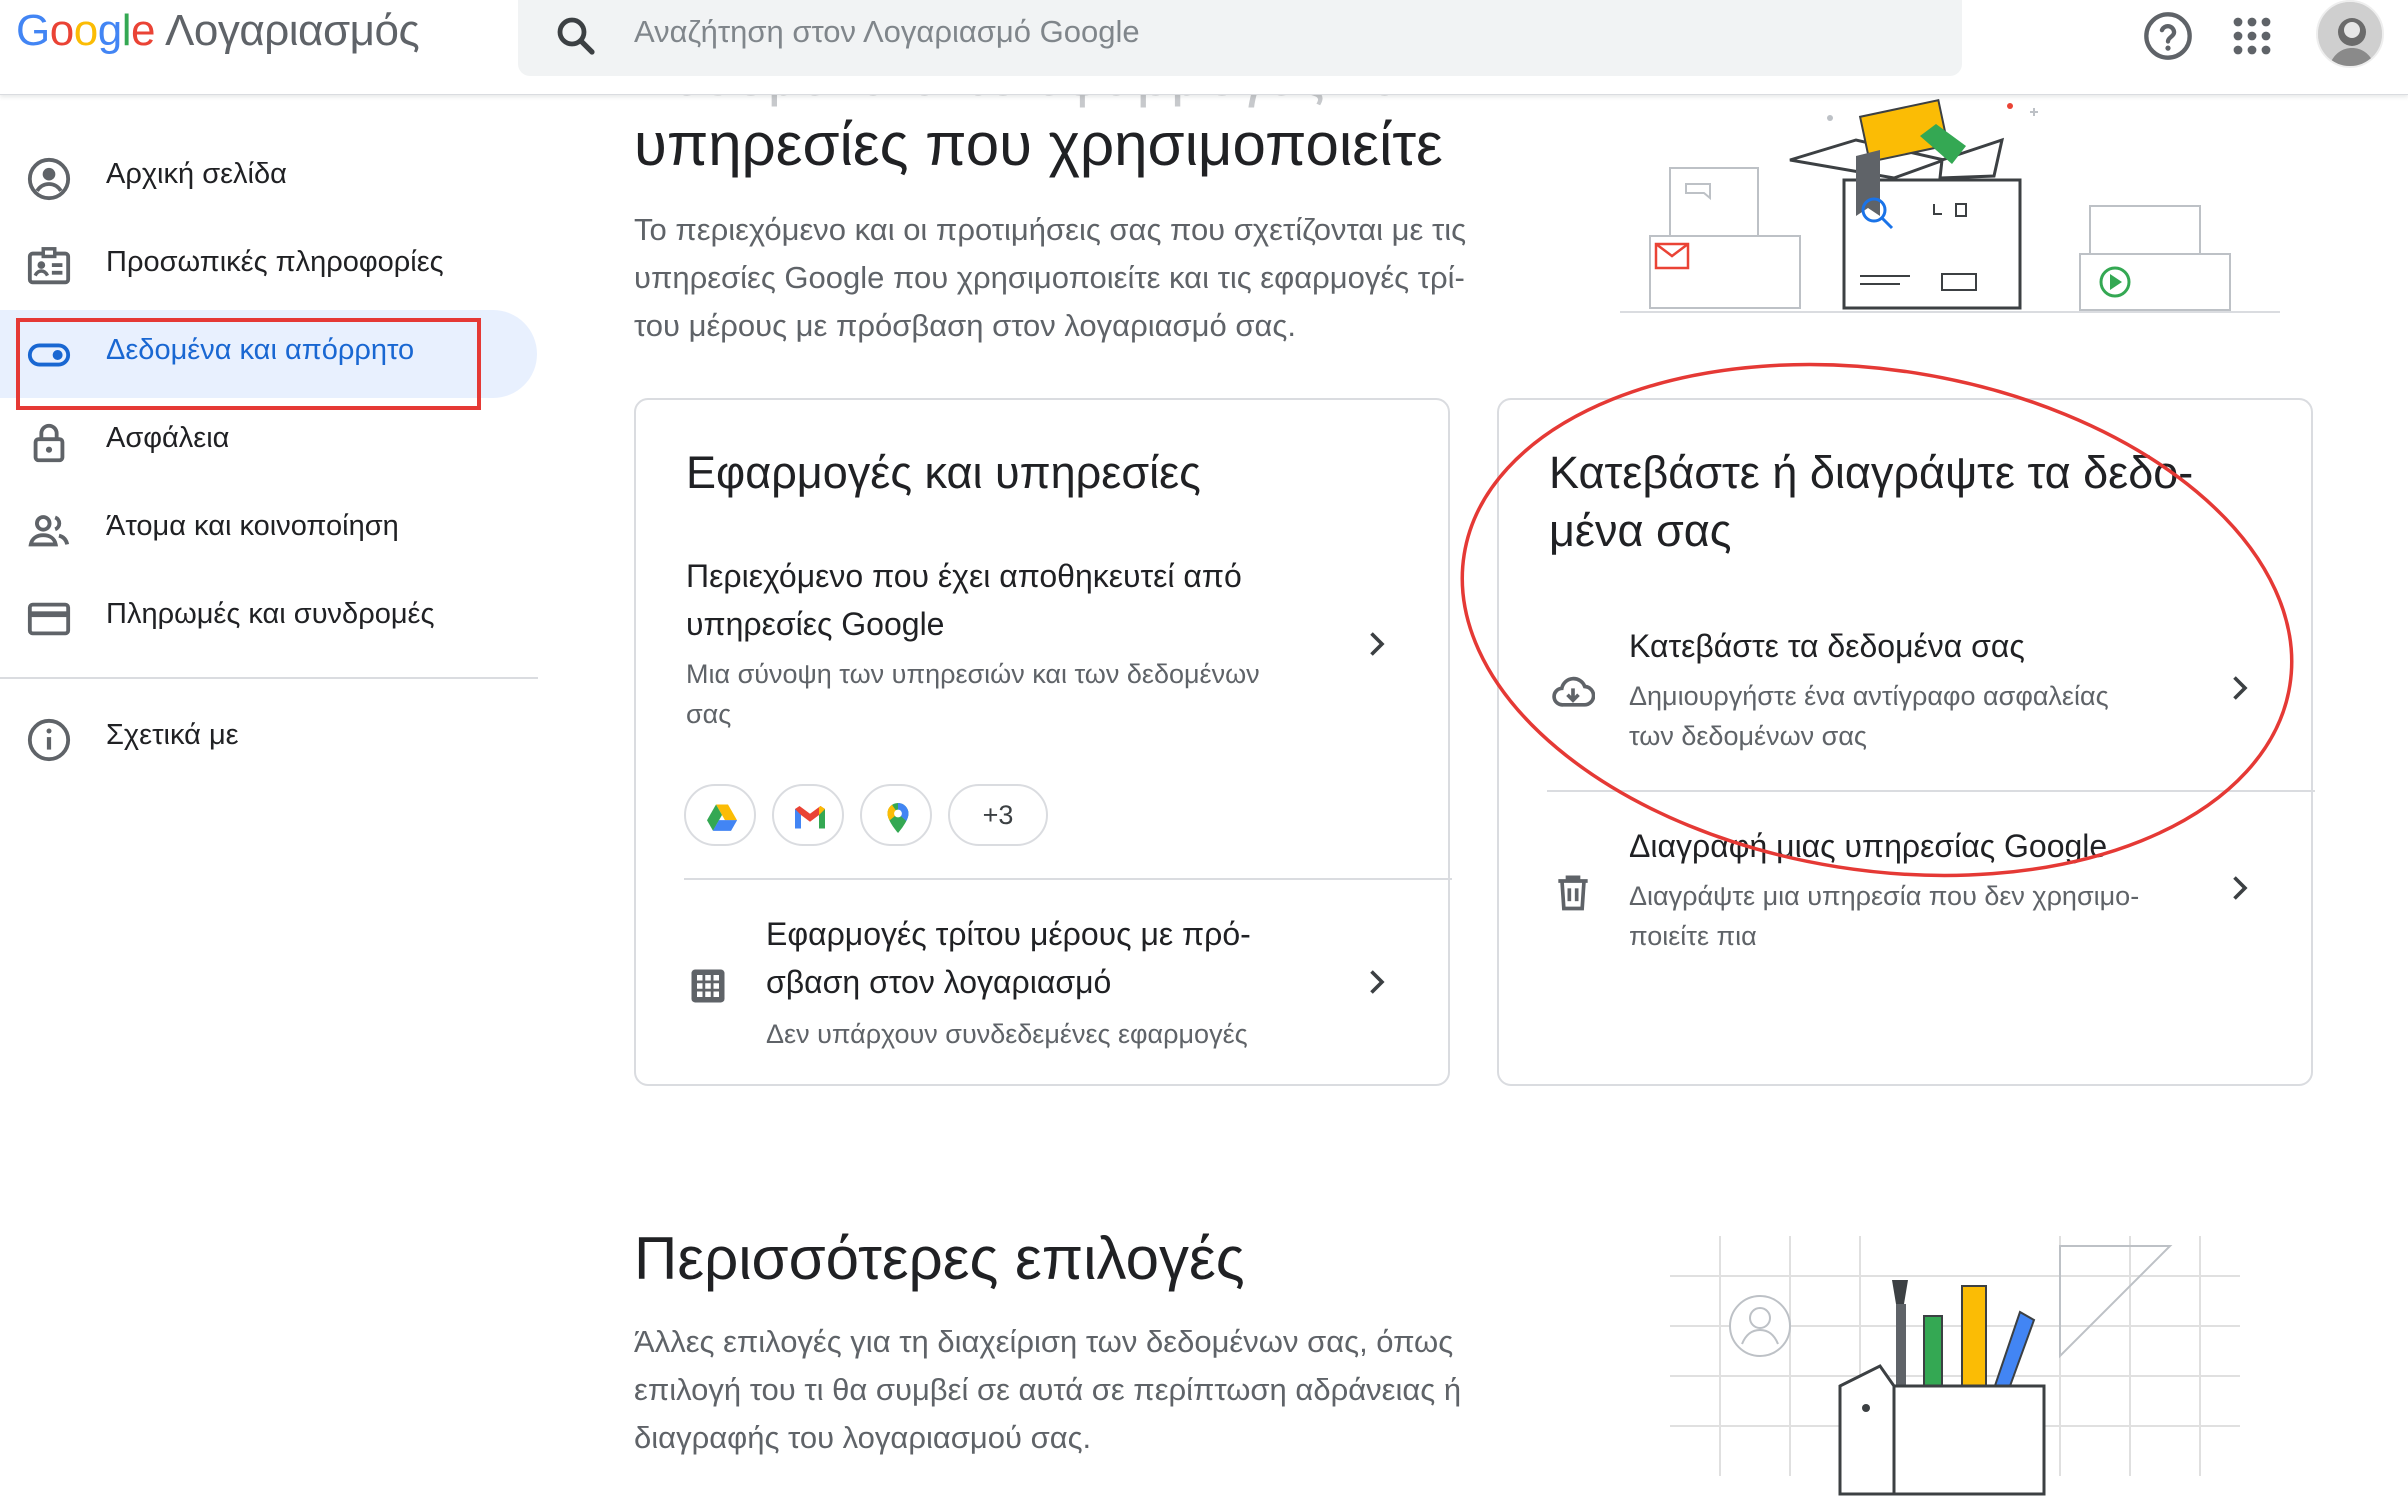 This screenshot has height=1505, width=2408. I want to click on sidebar-item-label: Άτομα και κοινοποίηση, so click(252, 526).